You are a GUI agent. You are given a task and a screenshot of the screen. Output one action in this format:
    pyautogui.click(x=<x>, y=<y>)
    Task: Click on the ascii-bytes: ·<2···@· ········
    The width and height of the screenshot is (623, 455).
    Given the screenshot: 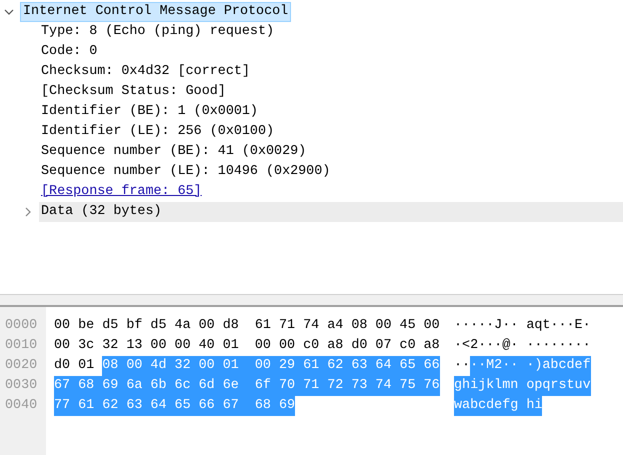 What is the action you would take?
    pyautogui.click(x=522, y=346)
    